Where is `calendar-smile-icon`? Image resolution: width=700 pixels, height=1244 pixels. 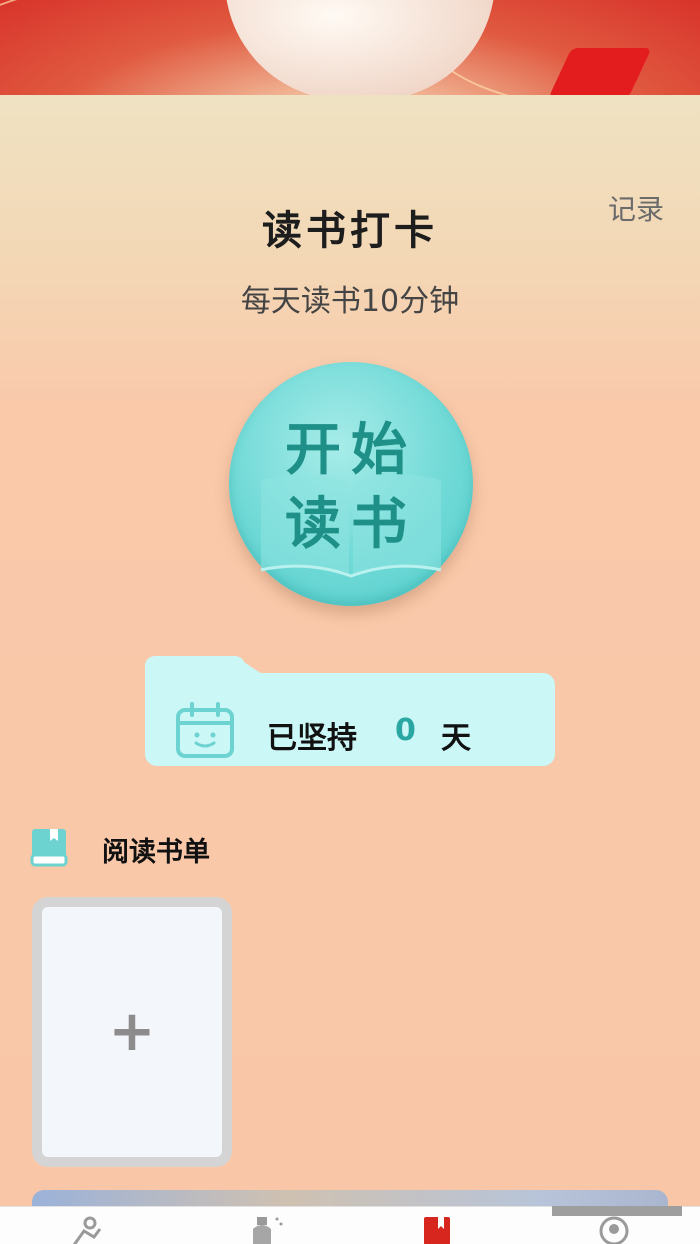
calendar-smile-icon is located at coordinates (205, 730).